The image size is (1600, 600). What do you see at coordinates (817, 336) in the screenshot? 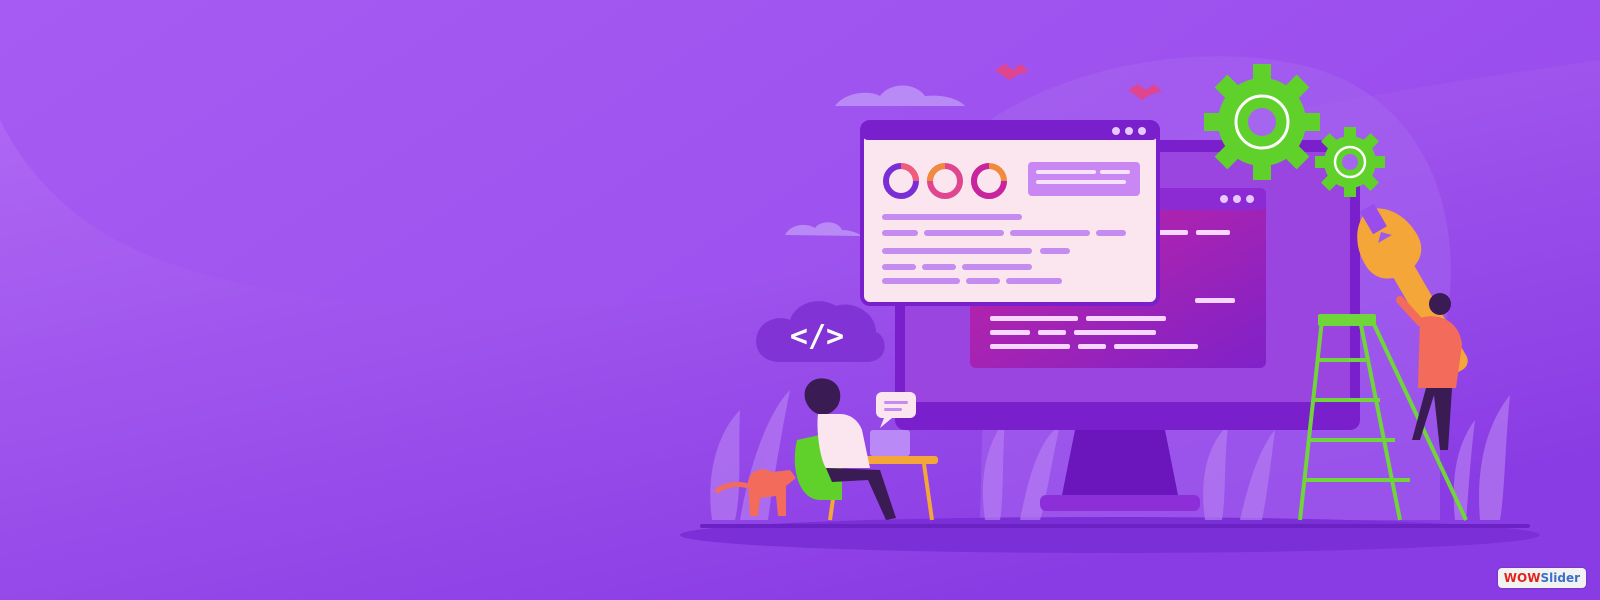
I see `code-tag-label: </>` at bounding box center [817, 336].